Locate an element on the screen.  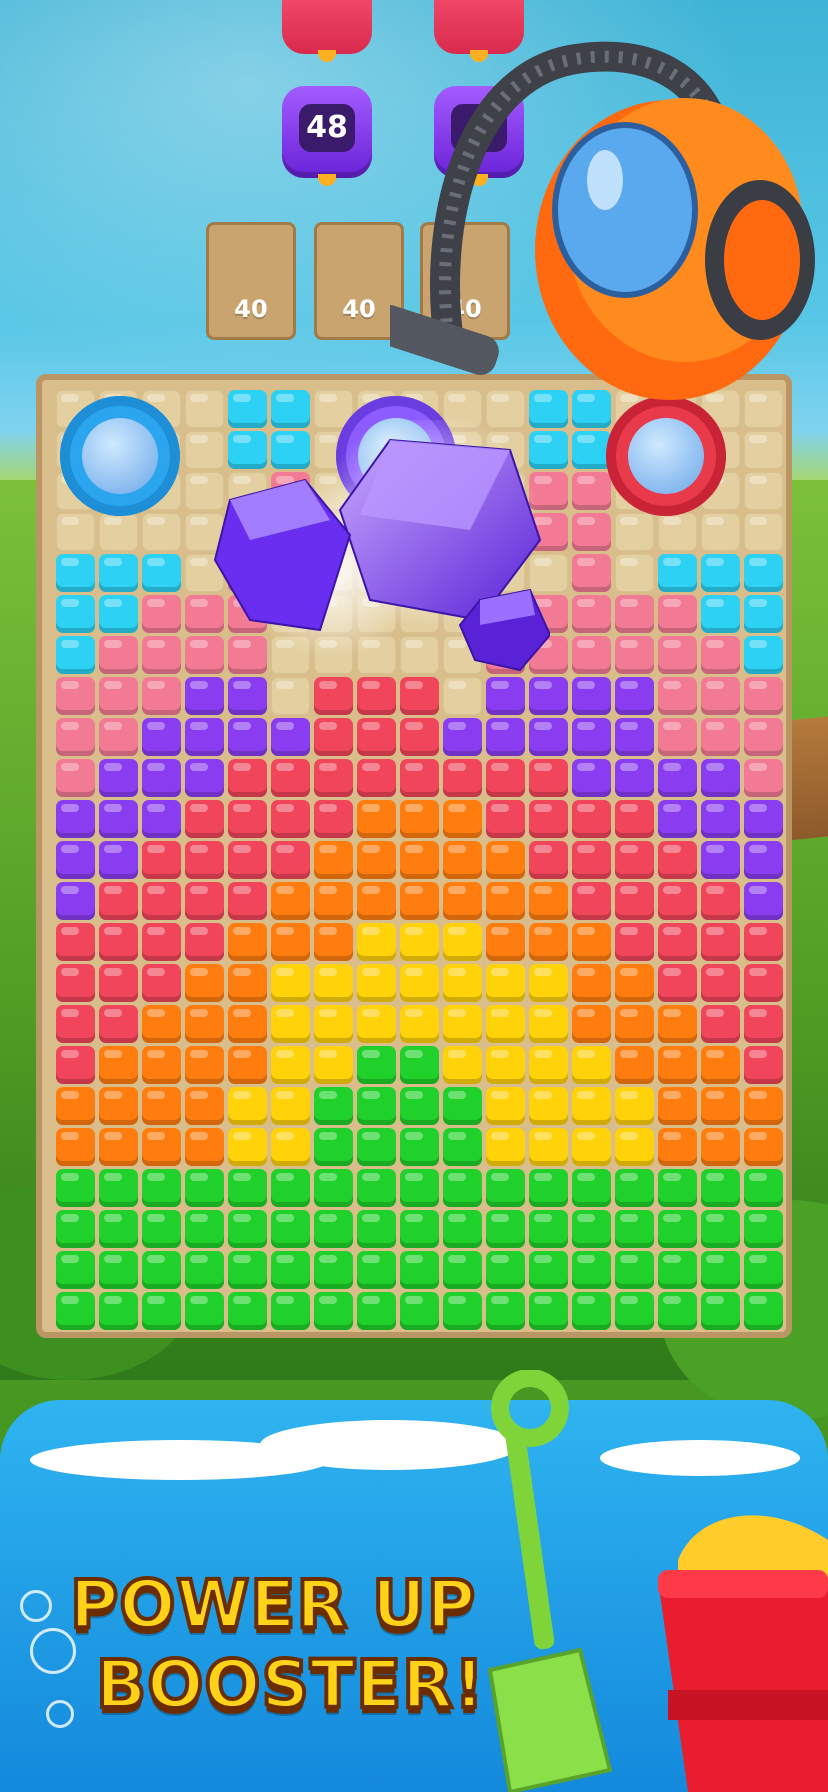
bird-purple-left: 48 is located at coordinates (327, 136).